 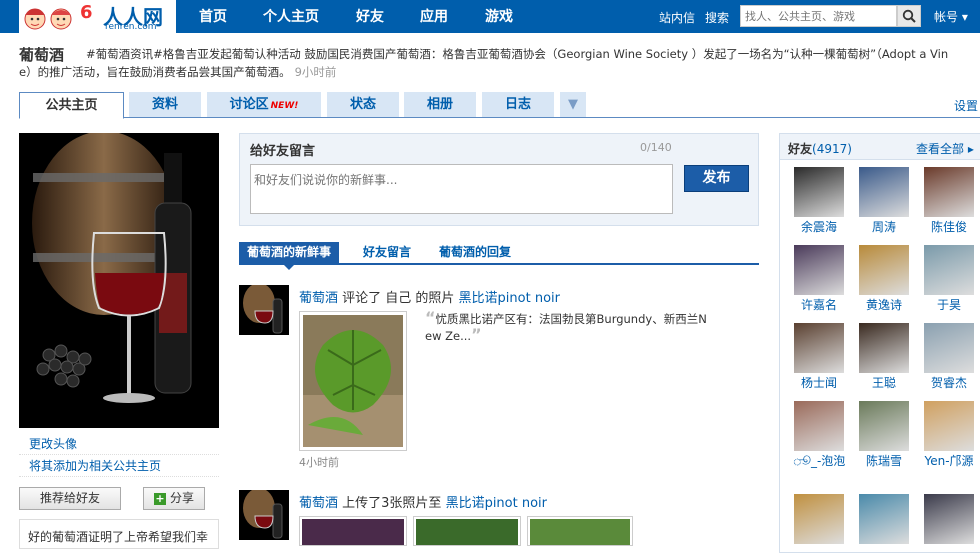 I want to click on friend-item: 王聪, so click(x=884, y=357).